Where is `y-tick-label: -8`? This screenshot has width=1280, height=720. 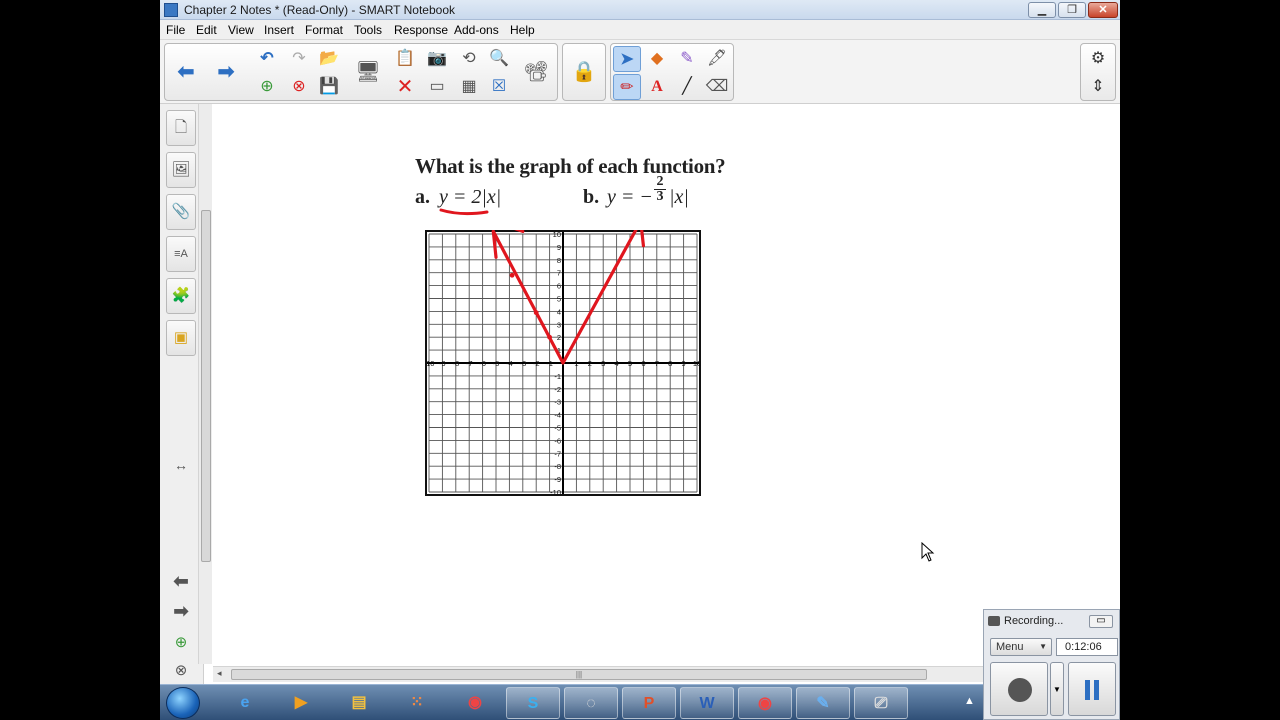 y-tick-label: -8 is located at coordinates (557, 466).